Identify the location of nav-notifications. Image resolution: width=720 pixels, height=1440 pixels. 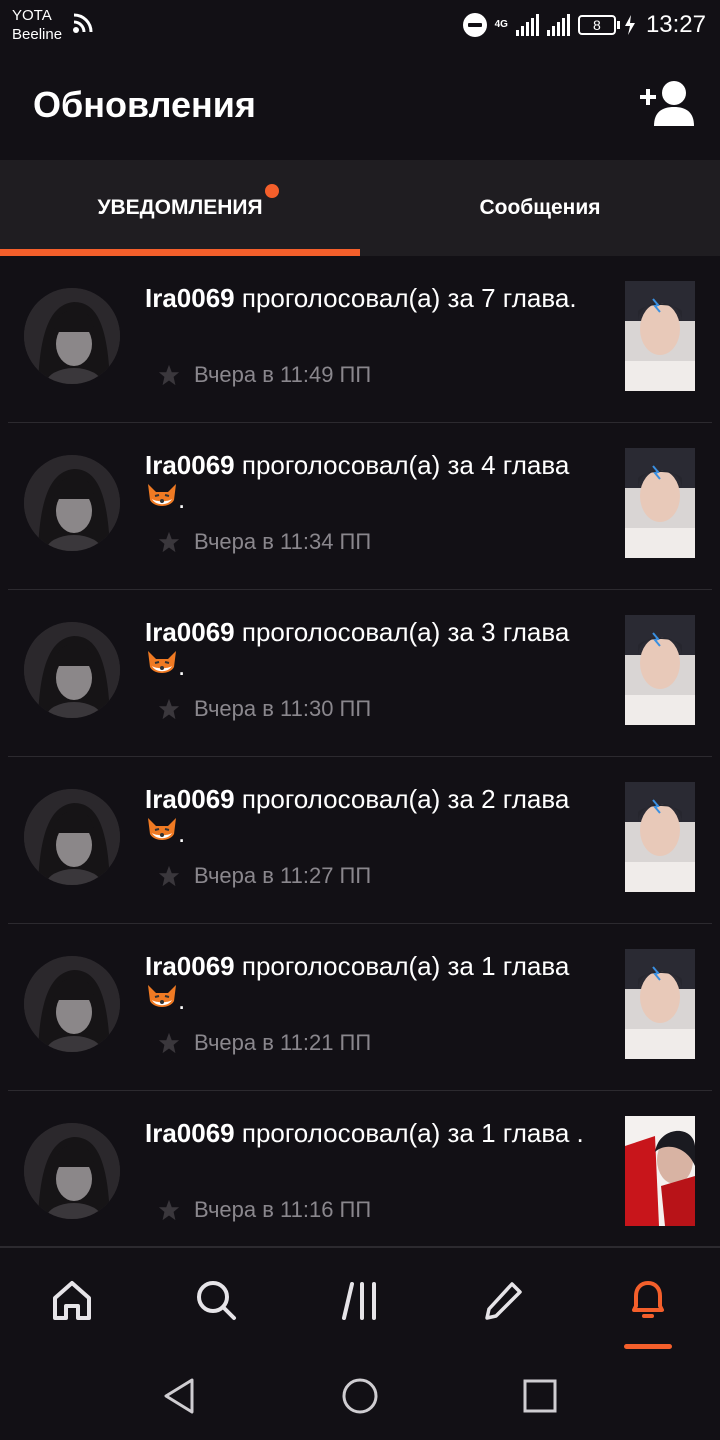
(648, 1304).